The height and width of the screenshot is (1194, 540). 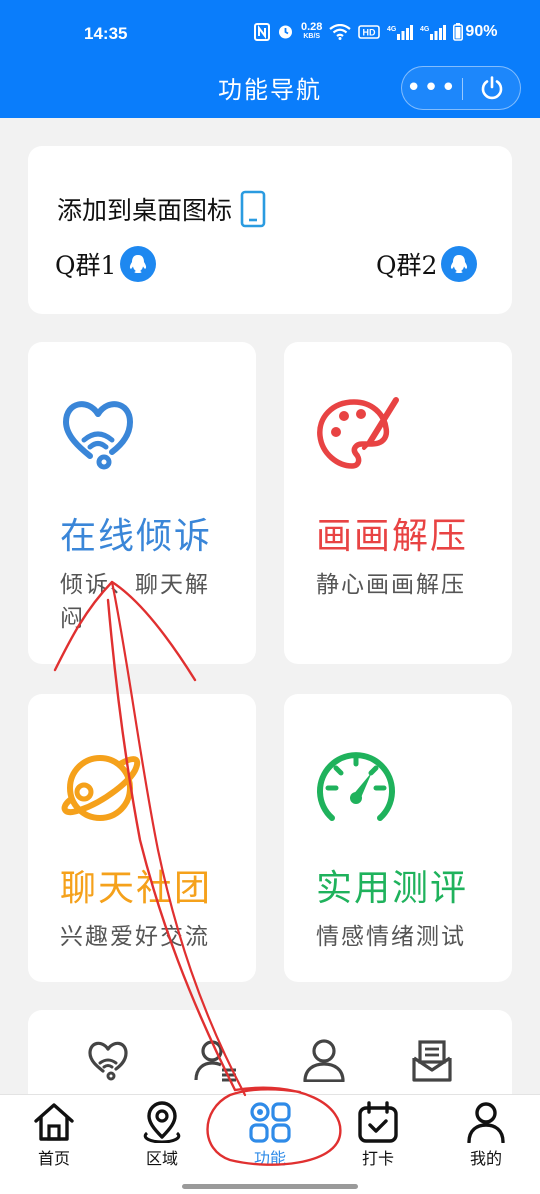 I want to click on net-speed: 0.28 KB/S, so click(x=311, y=31).